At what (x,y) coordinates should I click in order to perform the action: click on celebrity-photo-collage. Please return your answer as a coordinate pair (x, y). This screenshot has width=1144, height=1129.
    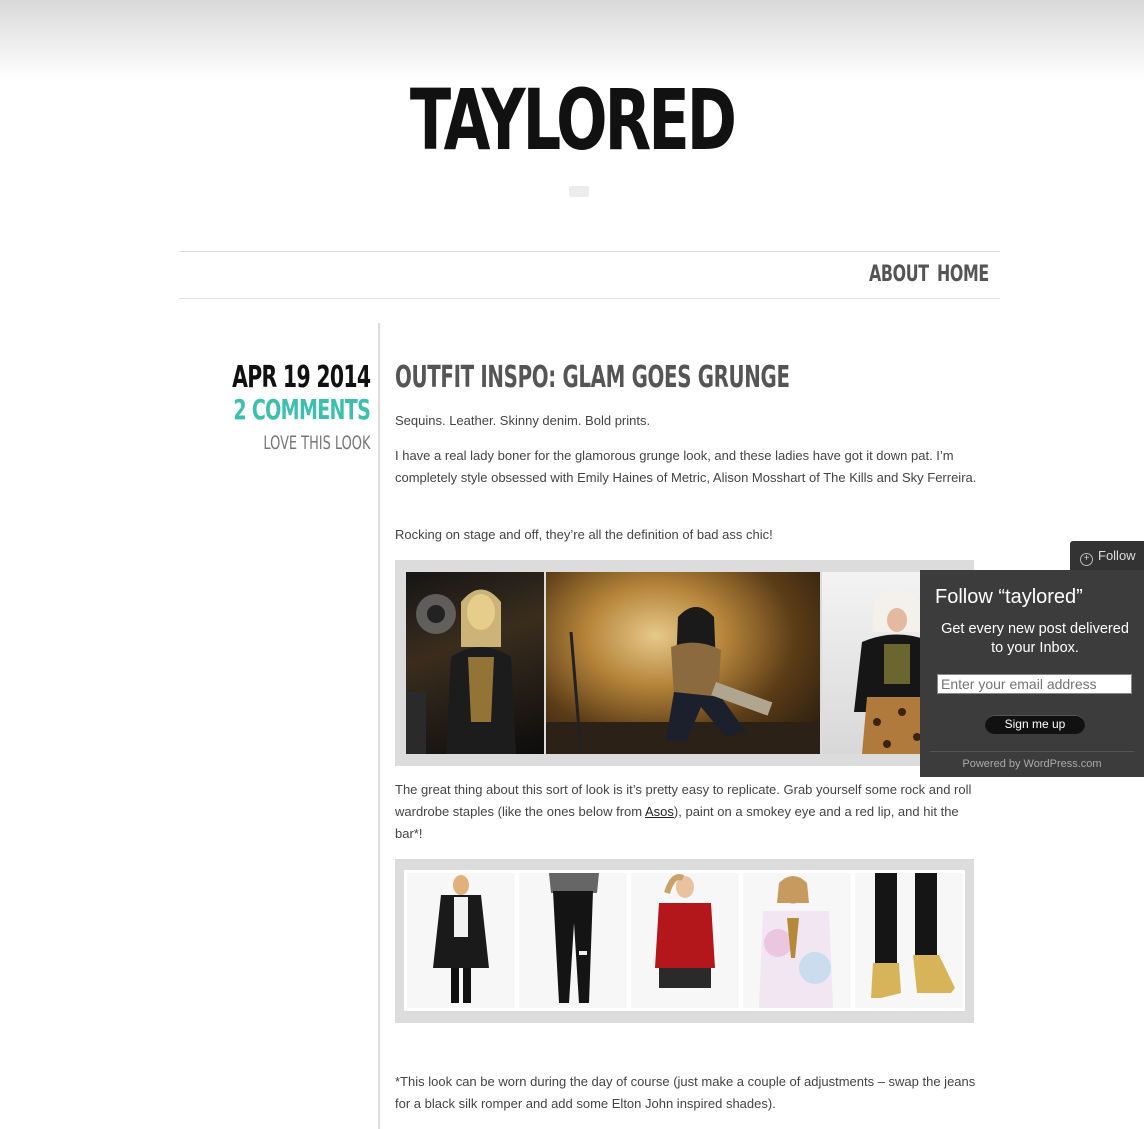
    Looking at the image, I should click on (684, 663).